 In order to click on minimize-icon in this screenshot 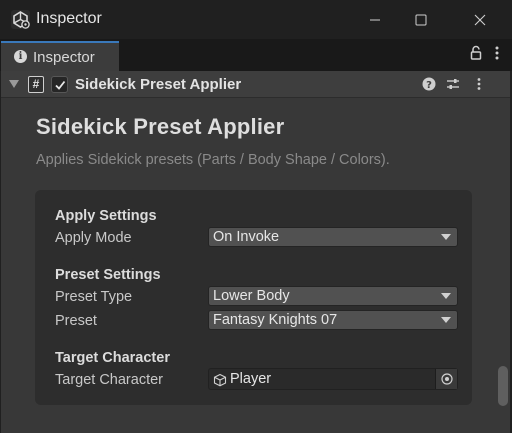, I will do `click(375, 19)`.